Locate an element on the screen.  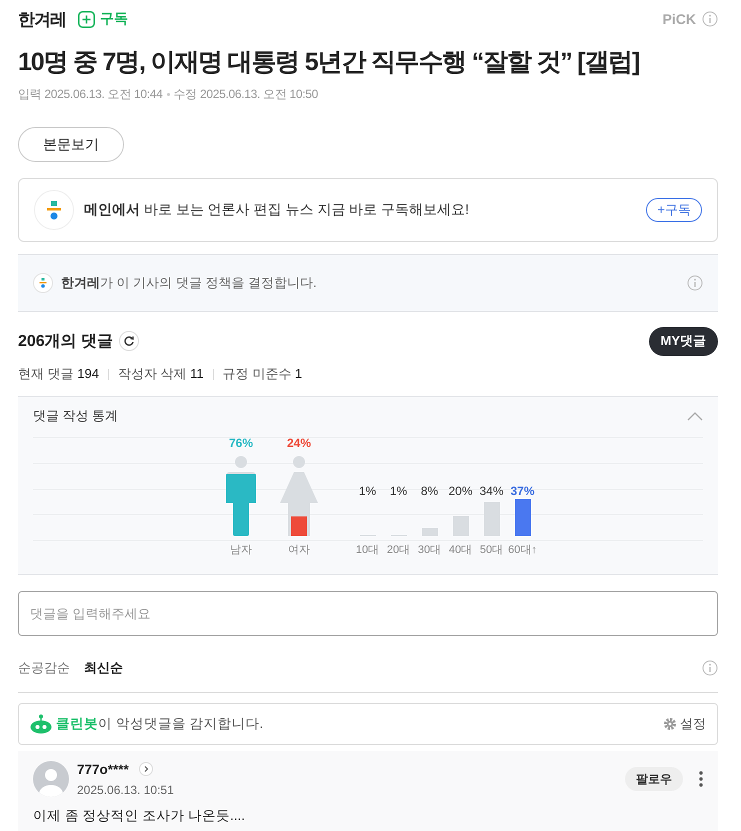
age-percentage: 37% is located at coordinates (522, 491).